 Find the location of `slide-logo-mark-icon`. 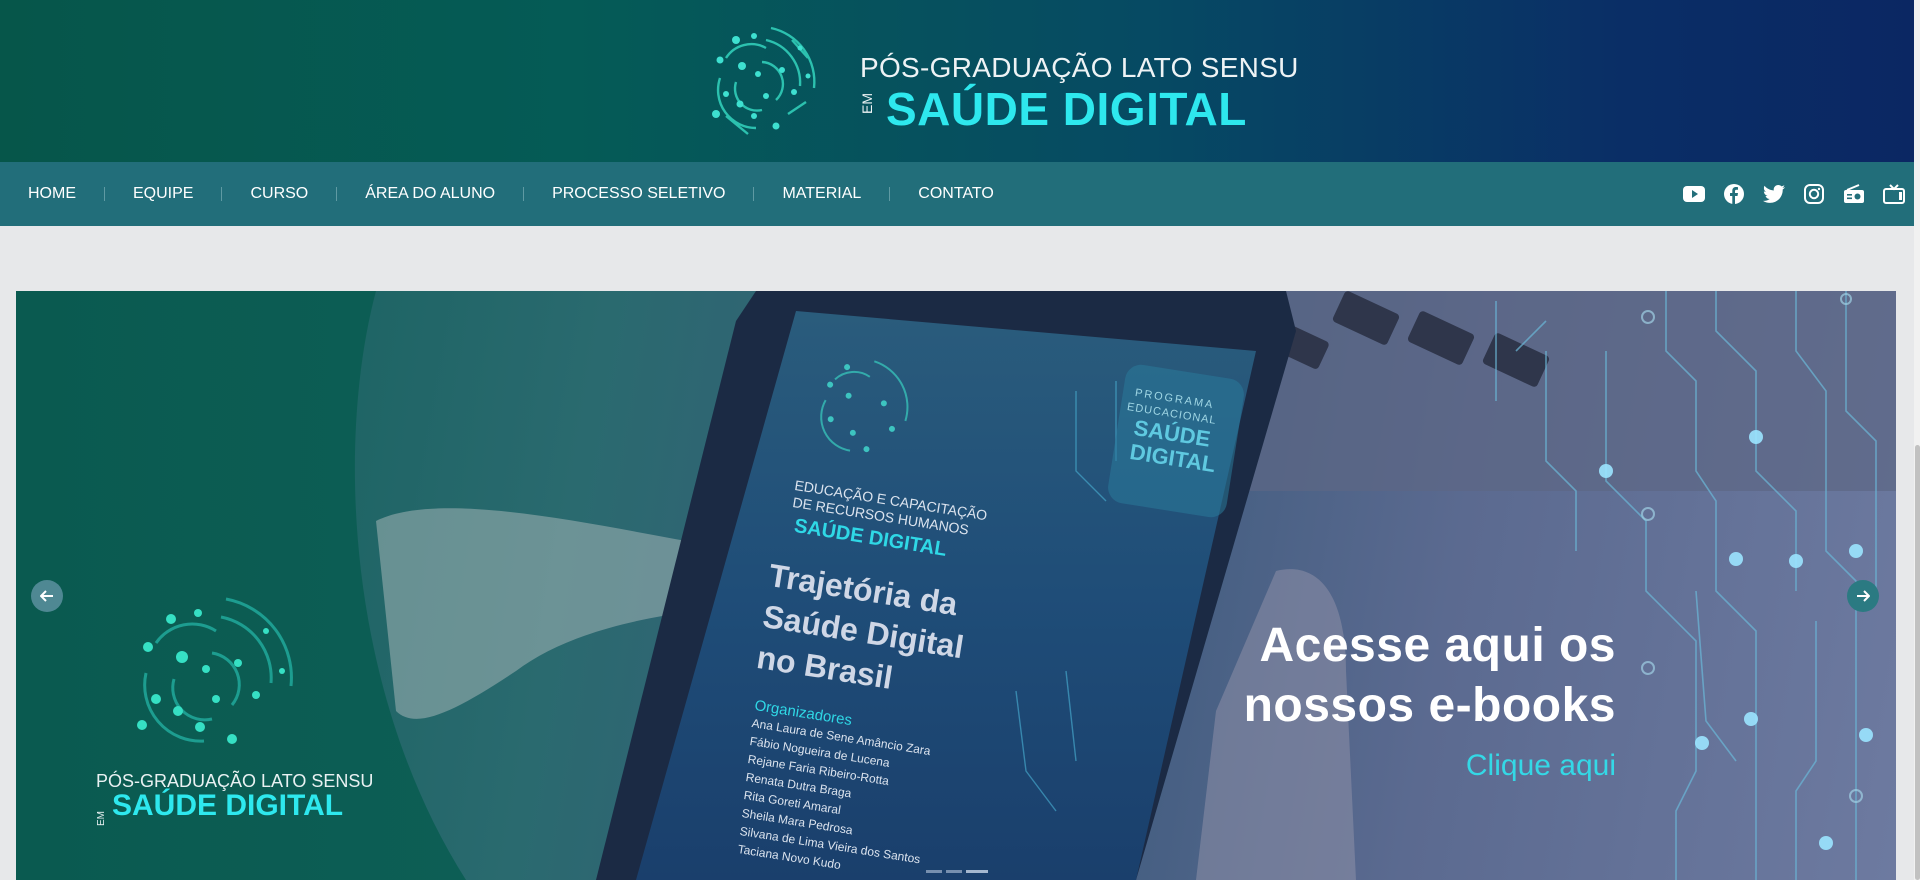

slide-logo-mark-icon is located at coordinates (215, 670).